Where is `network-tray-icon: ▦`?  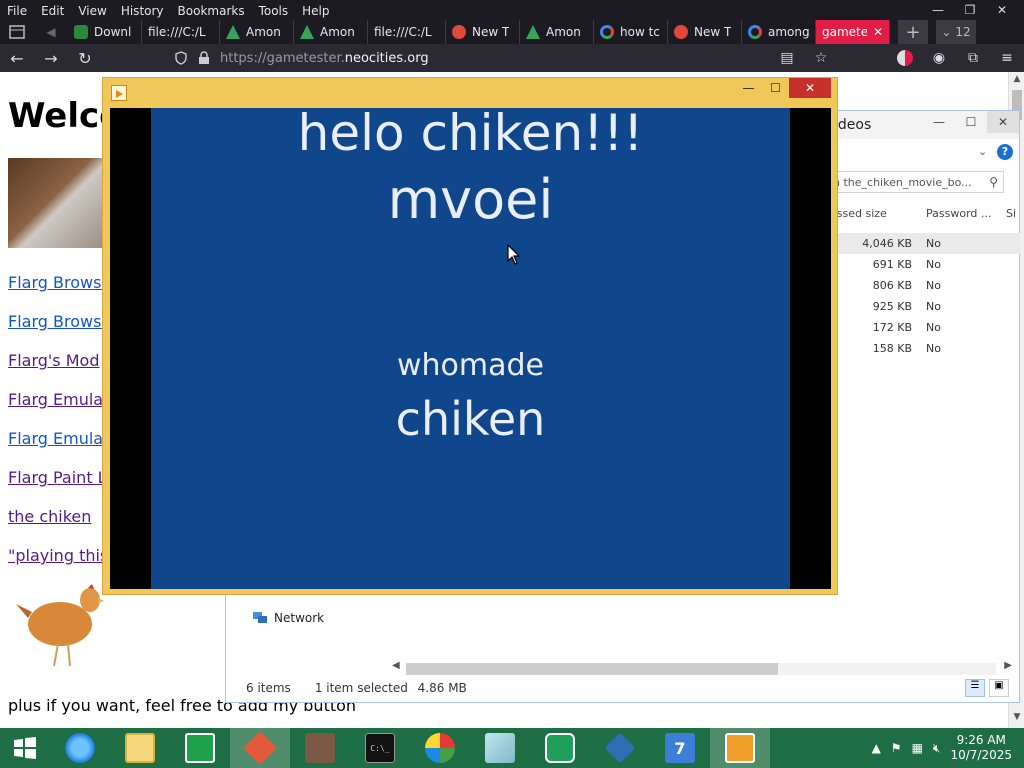
network-tray-icon: ▦ is located at coordinates (917, 748).